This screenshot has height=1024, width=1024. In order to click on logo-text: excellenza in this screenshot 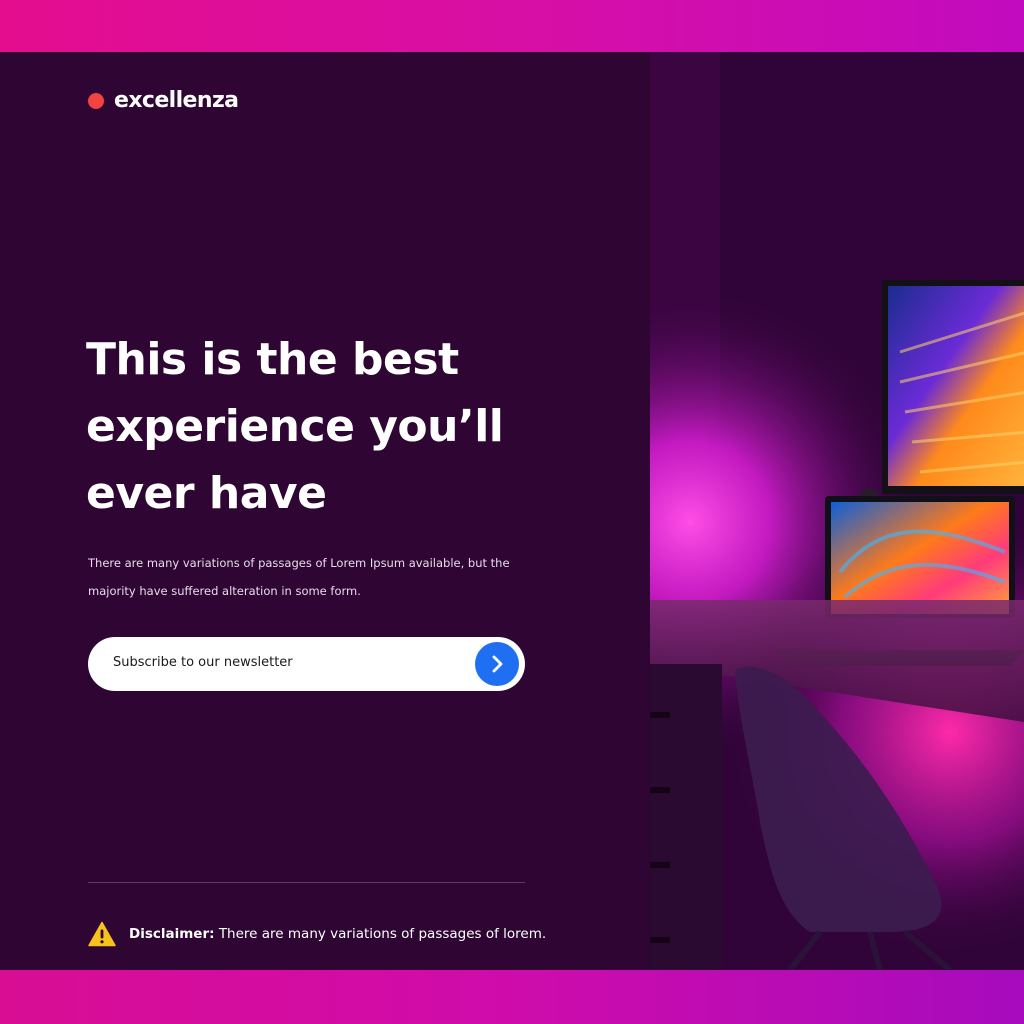, I will do `click(176, 100)`.